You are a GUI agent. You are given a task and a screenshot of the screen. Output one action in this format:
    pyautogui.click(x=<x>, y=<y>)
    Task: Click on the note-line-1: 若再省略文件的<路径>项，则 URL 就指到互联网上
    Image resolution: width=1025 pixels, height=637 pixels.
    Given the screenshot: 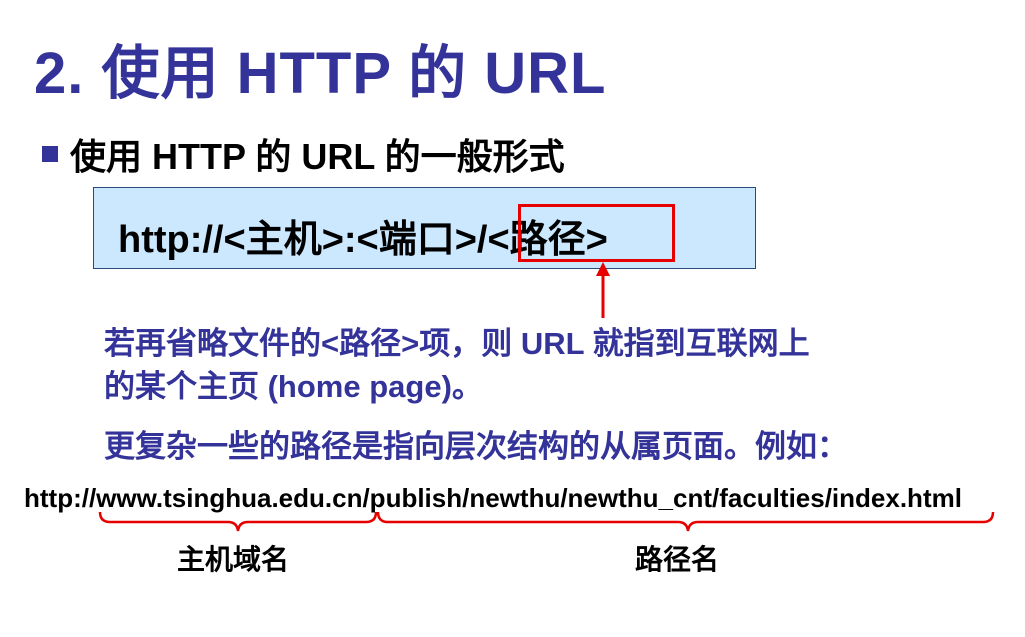 What is the action you would take?
    pyautogui.click(x=457, y=343)
    